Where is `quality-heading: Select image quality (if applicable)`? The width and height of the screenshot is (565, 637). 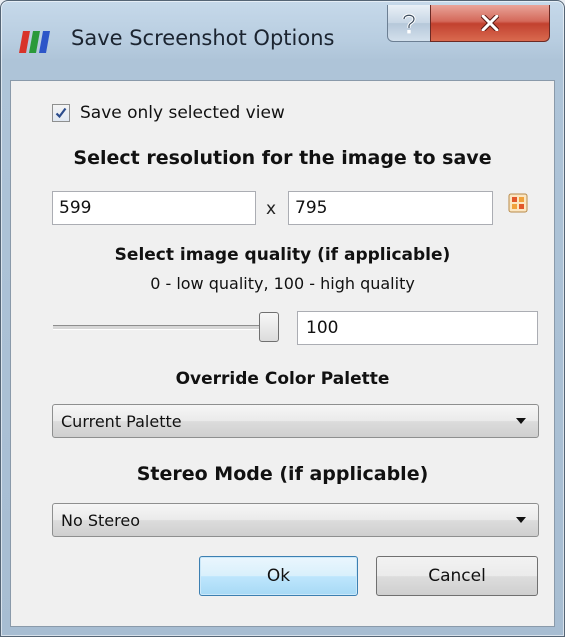
quality-heading: Select image quality (if applicable) is located at coordinates (282, 255).